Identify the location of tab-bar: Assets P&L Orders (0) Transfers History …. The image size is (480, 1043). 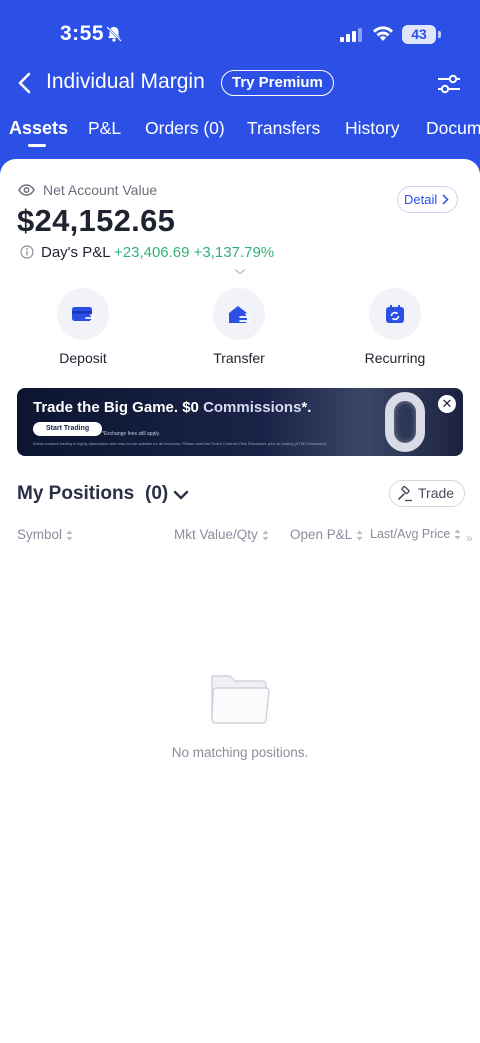
(240, 134).